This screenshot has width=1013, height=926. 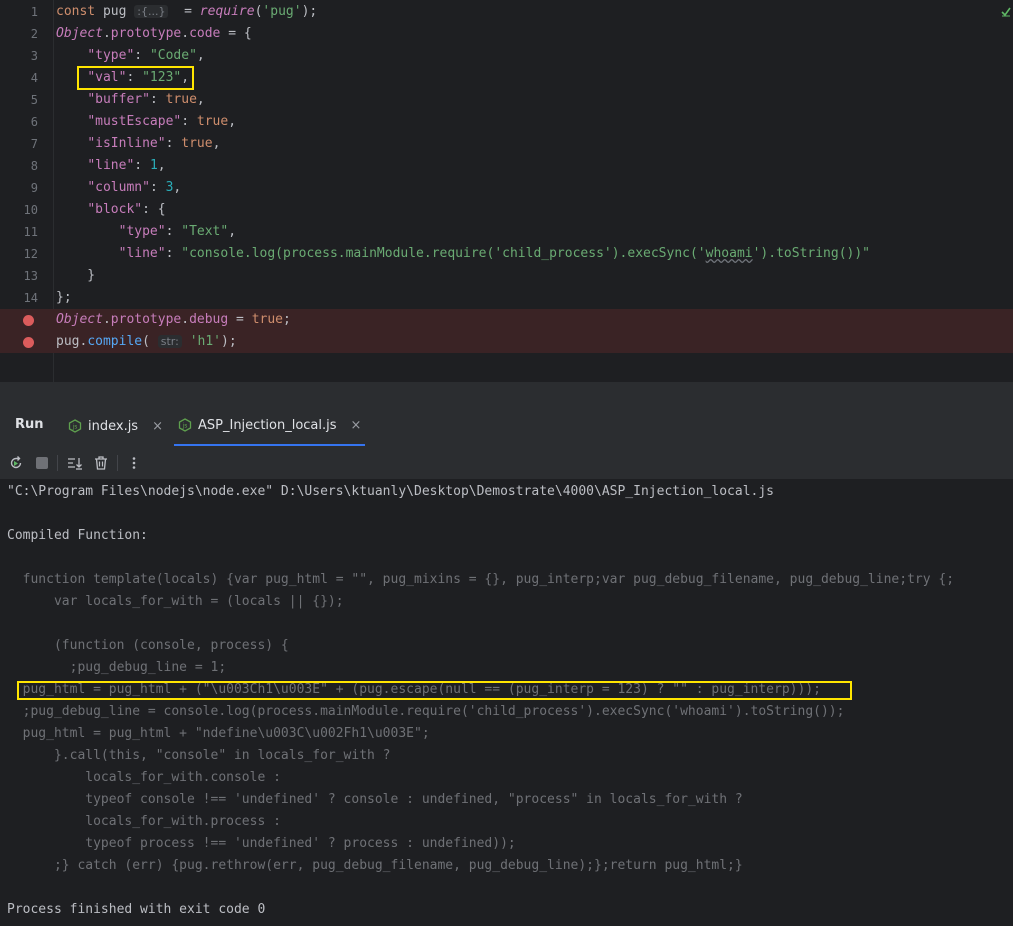 I want to click on editor-gutter: 1 2 3 4 5 6 7 8 9 10 11 12 13 14, so click(x=27, y=191).